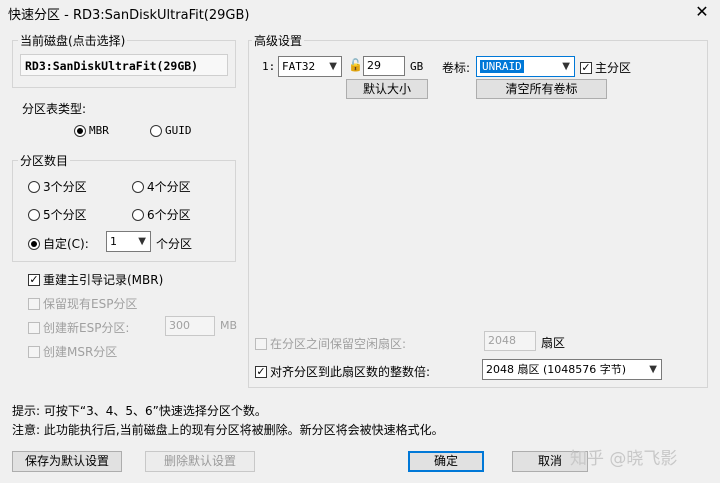 Image resolution: width=720 pixels, height=483 pixels. Describe the element at coordinates (138, 214) in the screenshot. I see `radio-6-indicator` at that location.